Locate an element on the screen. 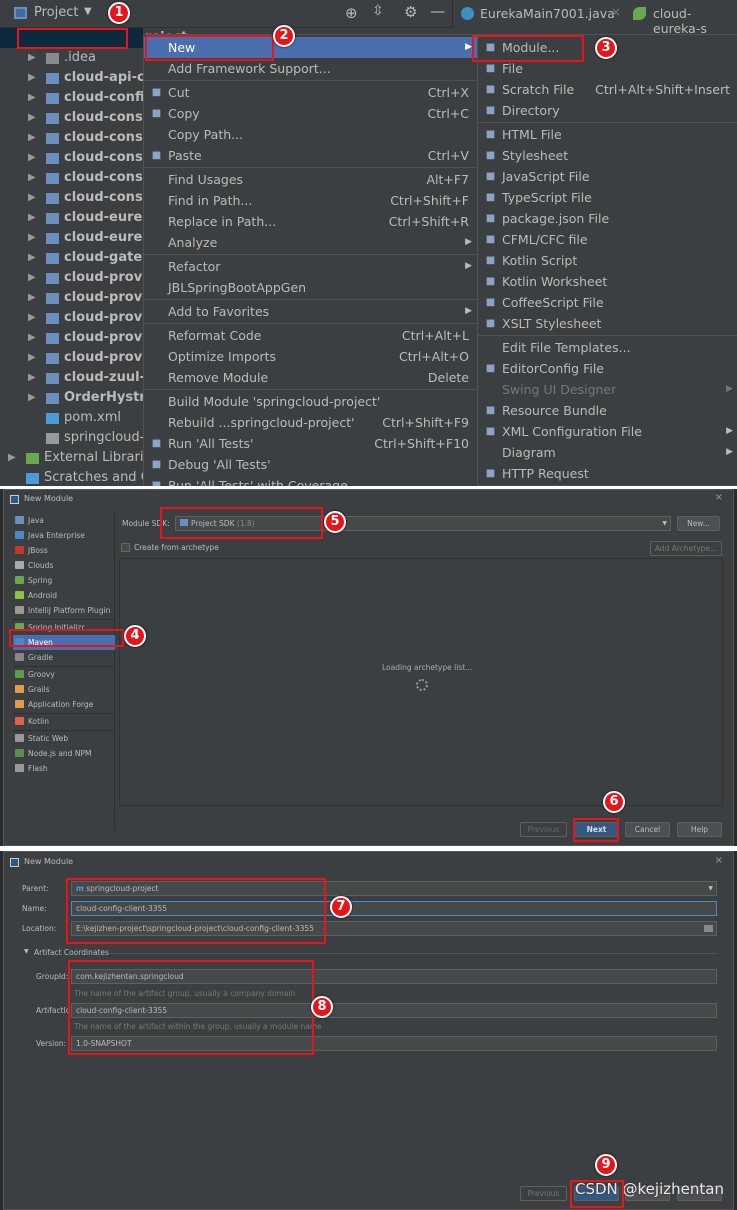  context-menu-item: Build Module 'springcloud-project' is located at coordinates (310, 401).